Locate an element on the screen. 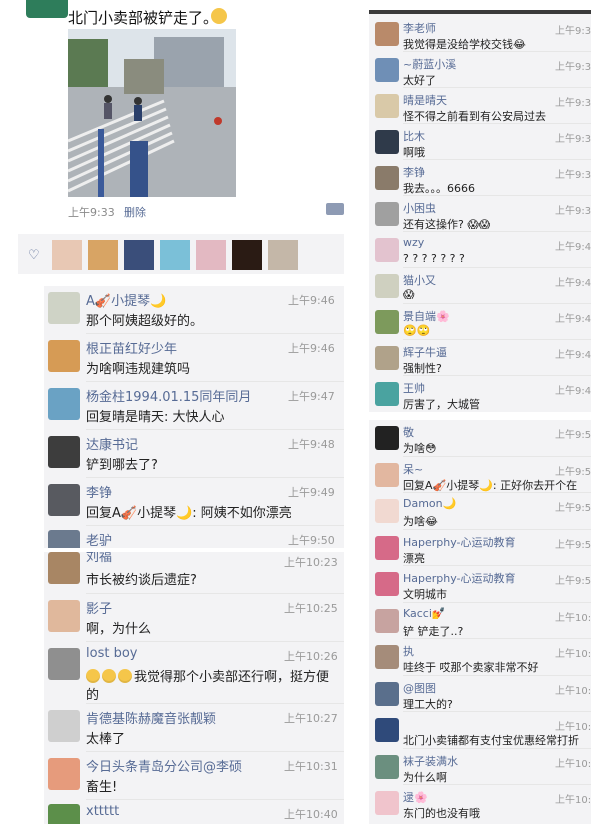  commenter-name: wzy is located at coordinates (413, 242).